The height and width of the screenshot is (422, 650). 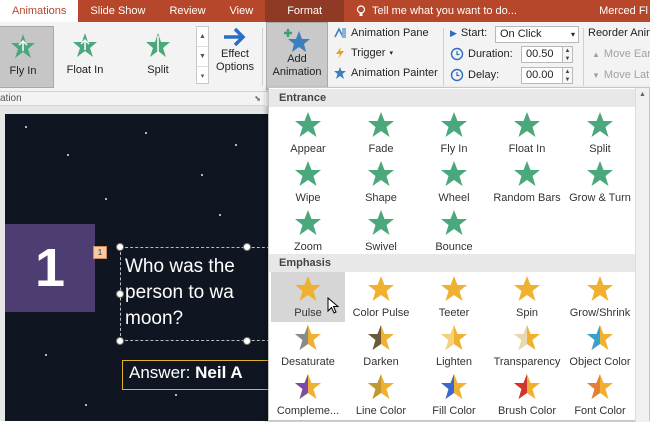 What do you see at coordinates (39, 11) in the screenshot?
I see `tab-animations: Animations` at bounding box center [39, 11].